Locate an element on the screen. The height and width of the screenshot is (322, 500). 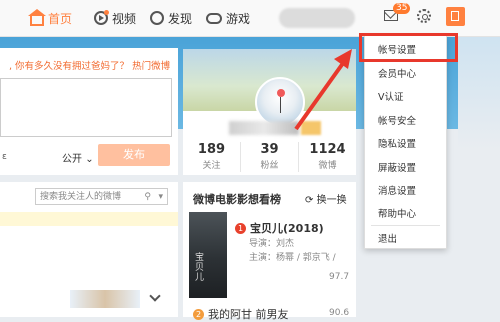
movie-item-1: 1 宝贝儿(2018) is located at coordinates (279, 228).